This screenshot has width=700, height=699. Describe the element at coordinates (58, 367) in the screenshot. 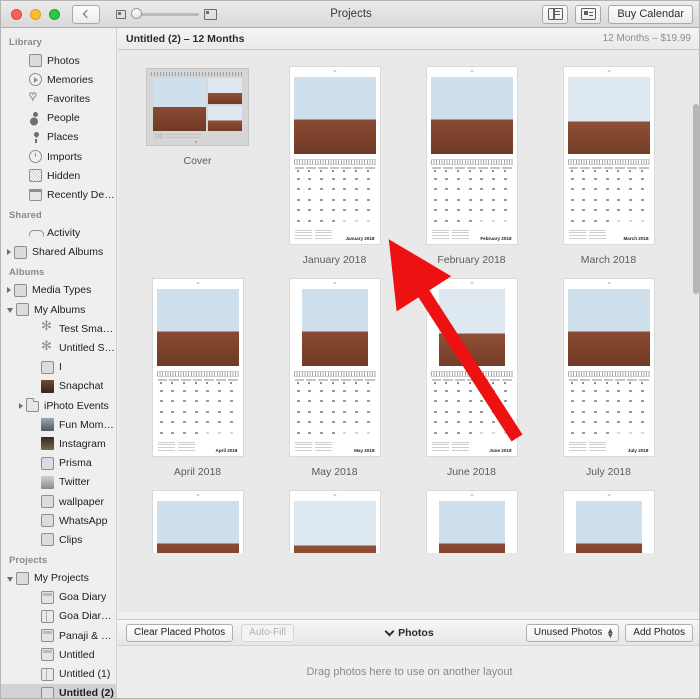

I see `sidebar-item-i: I` at that location.